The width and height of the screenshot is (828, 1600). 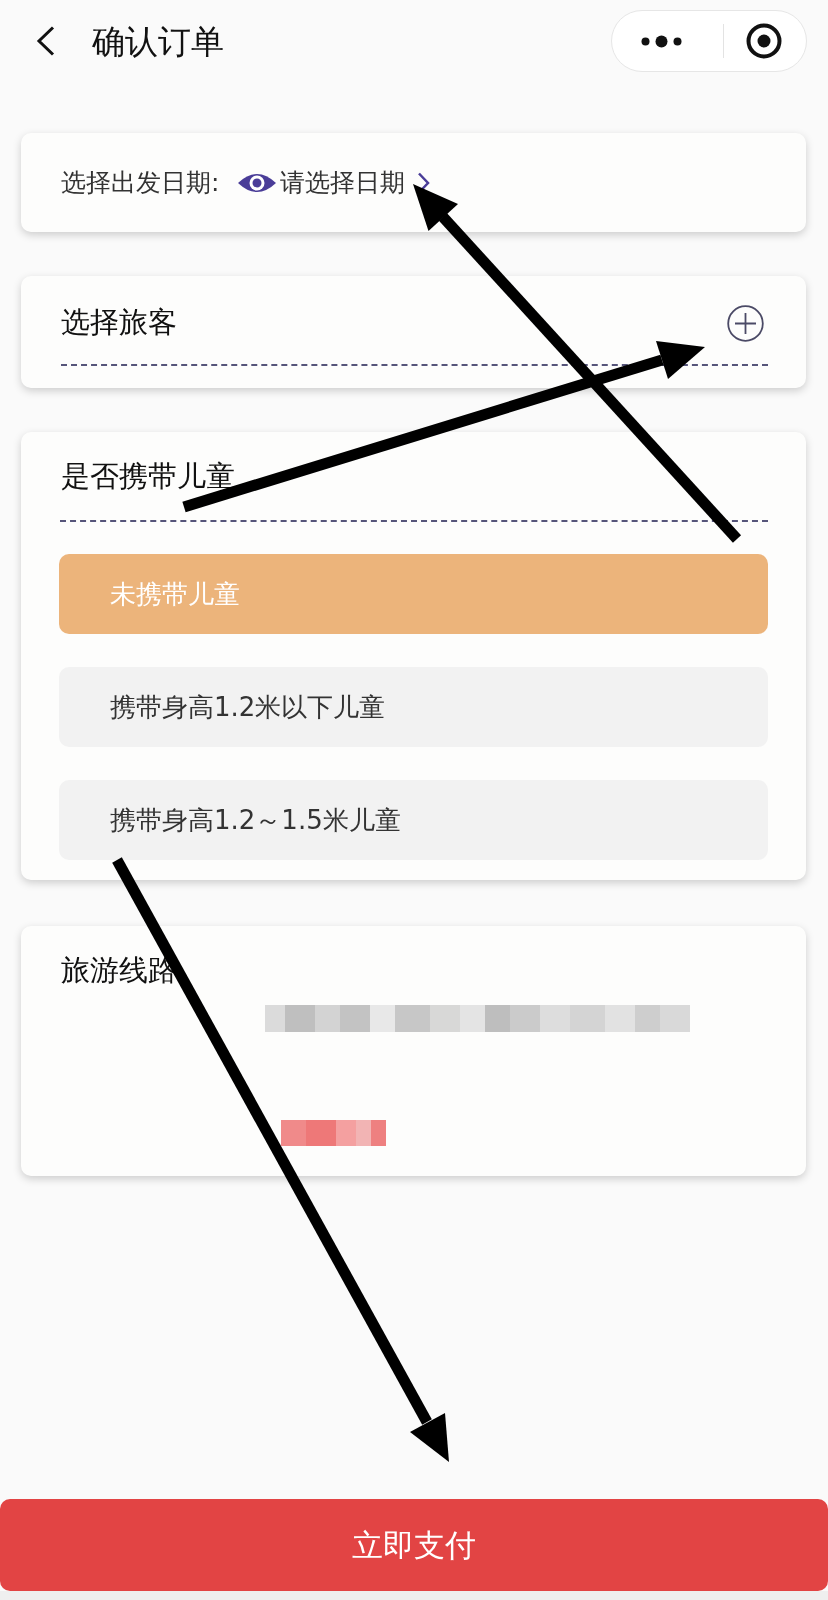 I want to click on date-label: 选择出发日期:, so click(x=140, y=182).